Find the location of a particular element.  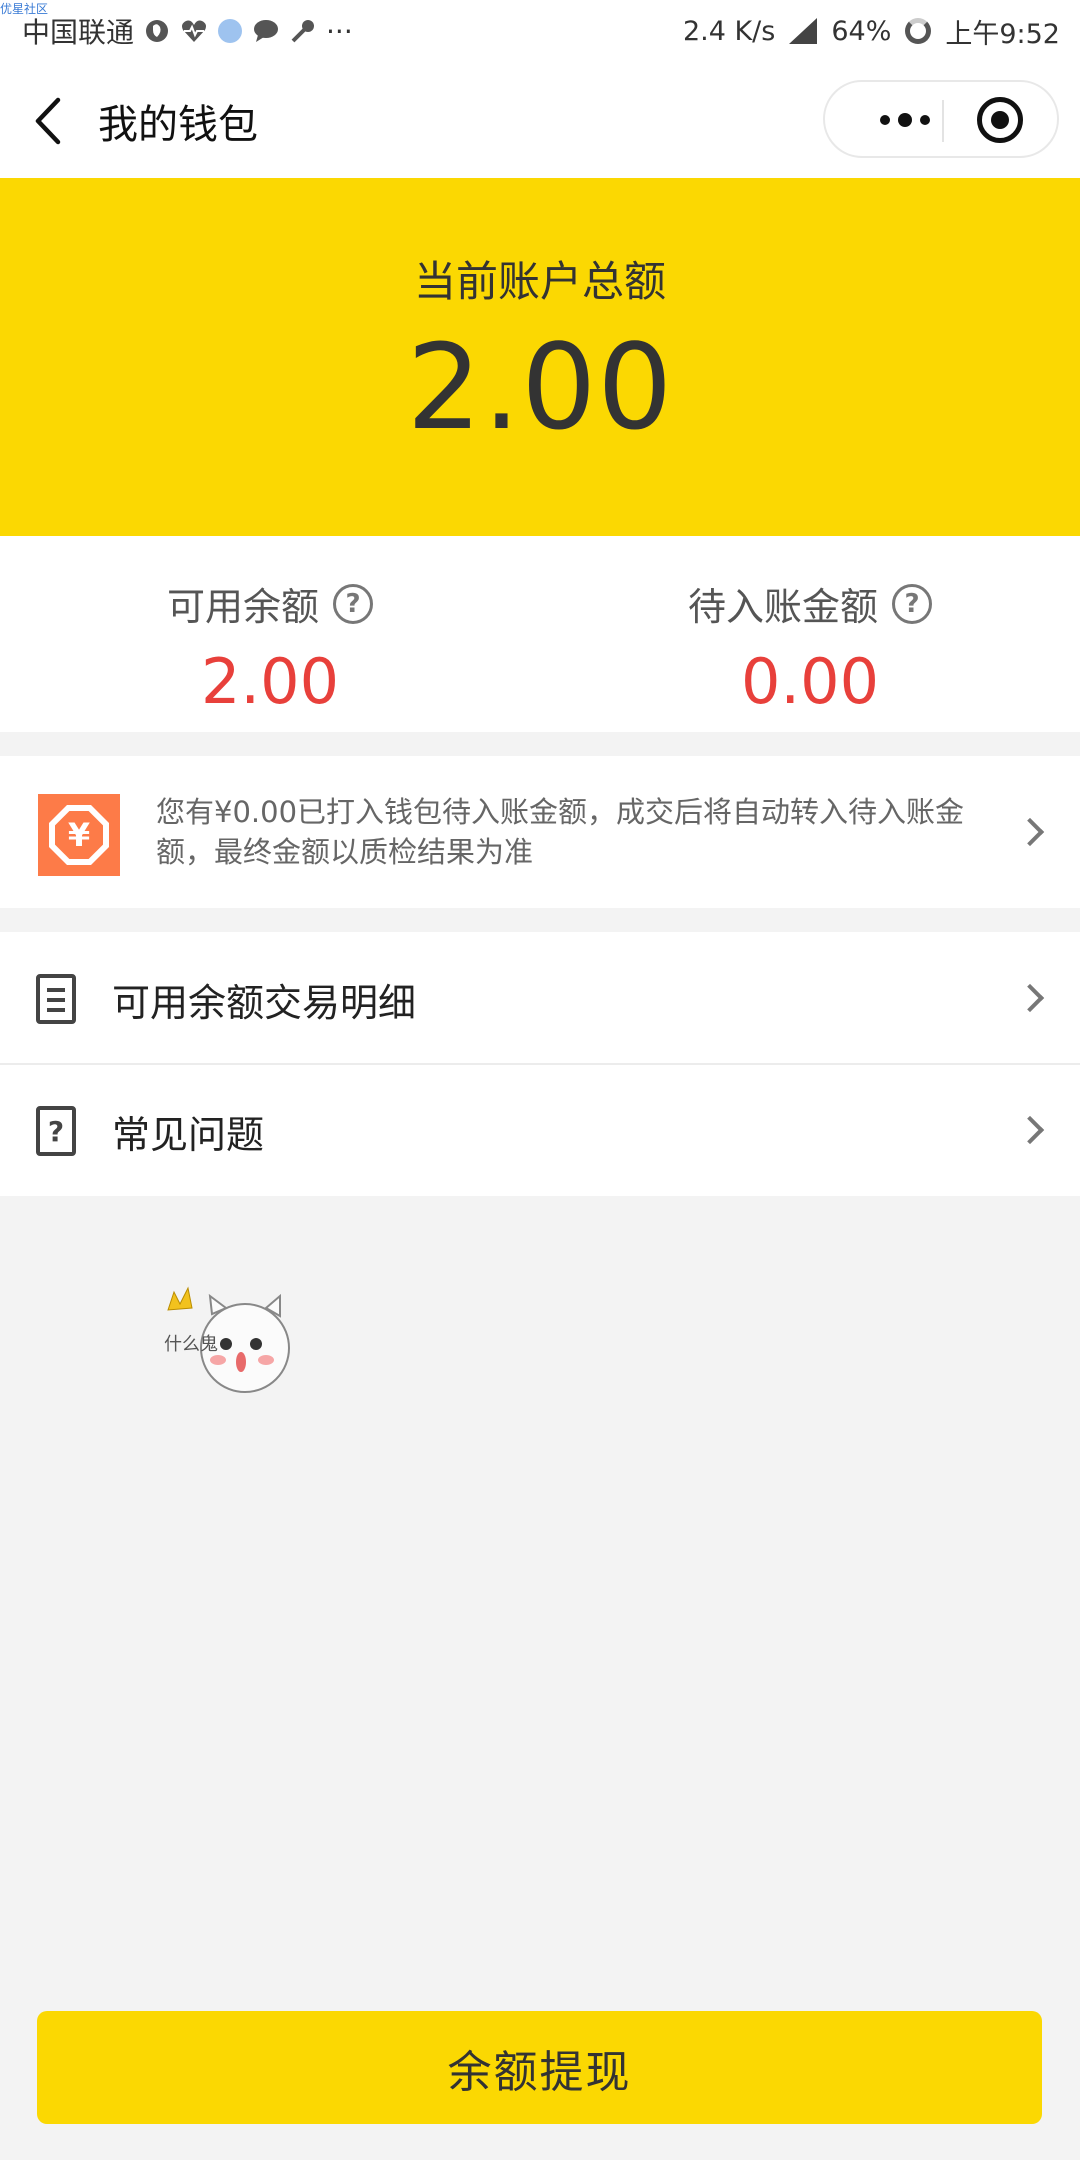

total-label: 当前账户总额 is located at coordinates (539, 281).